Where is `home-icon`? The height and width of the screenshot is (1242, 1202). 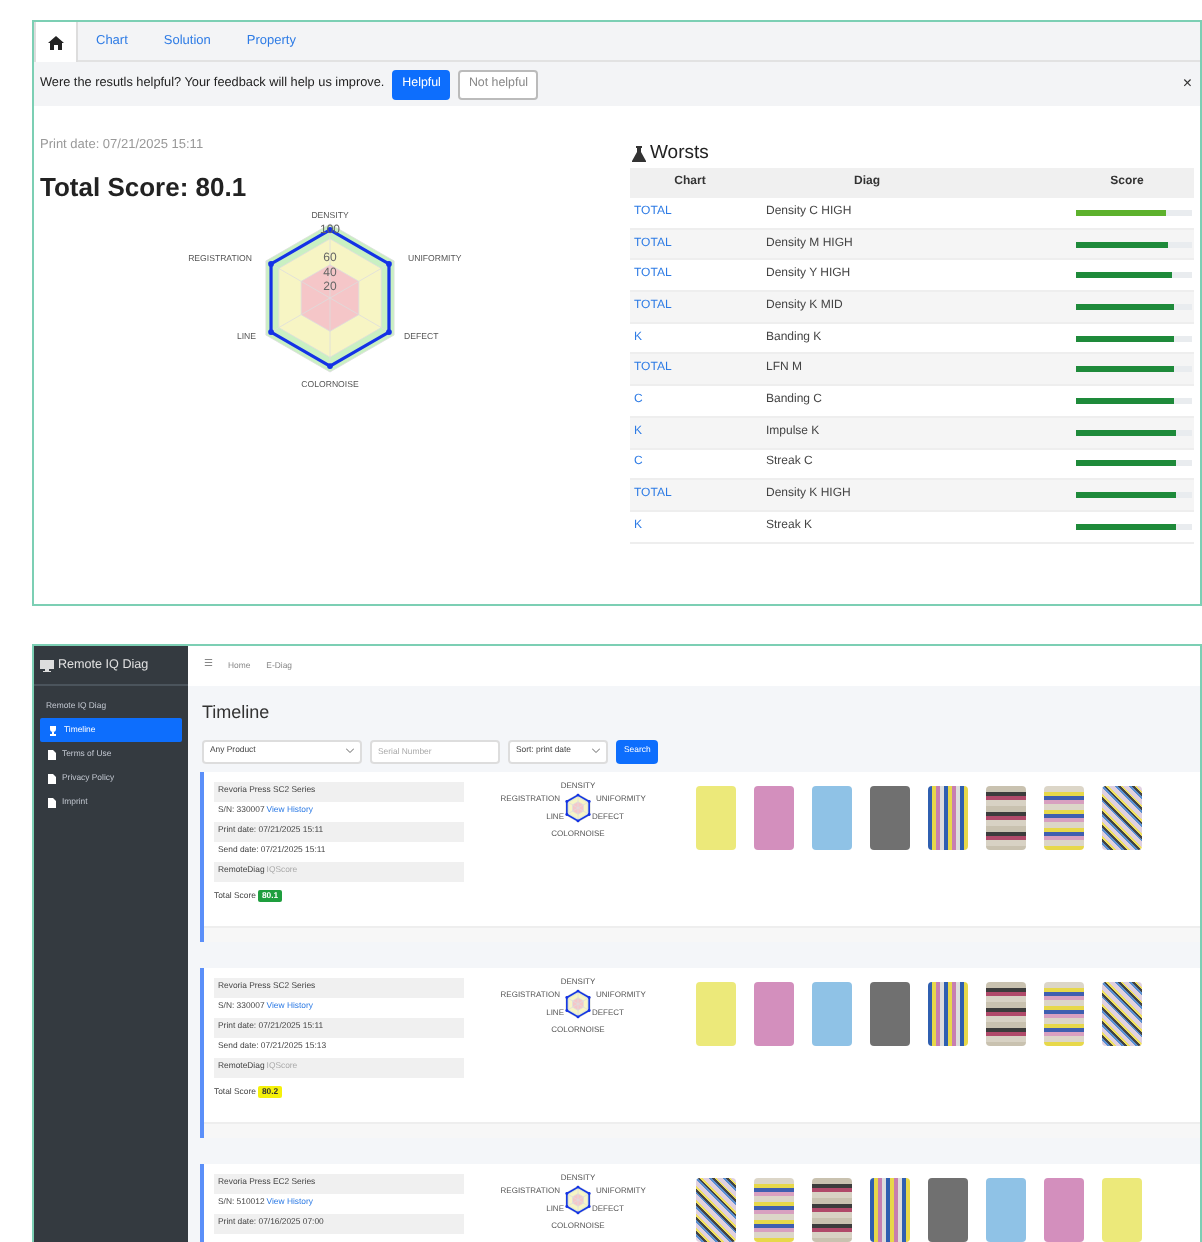
home-icon is located at coordinates (56, 42).